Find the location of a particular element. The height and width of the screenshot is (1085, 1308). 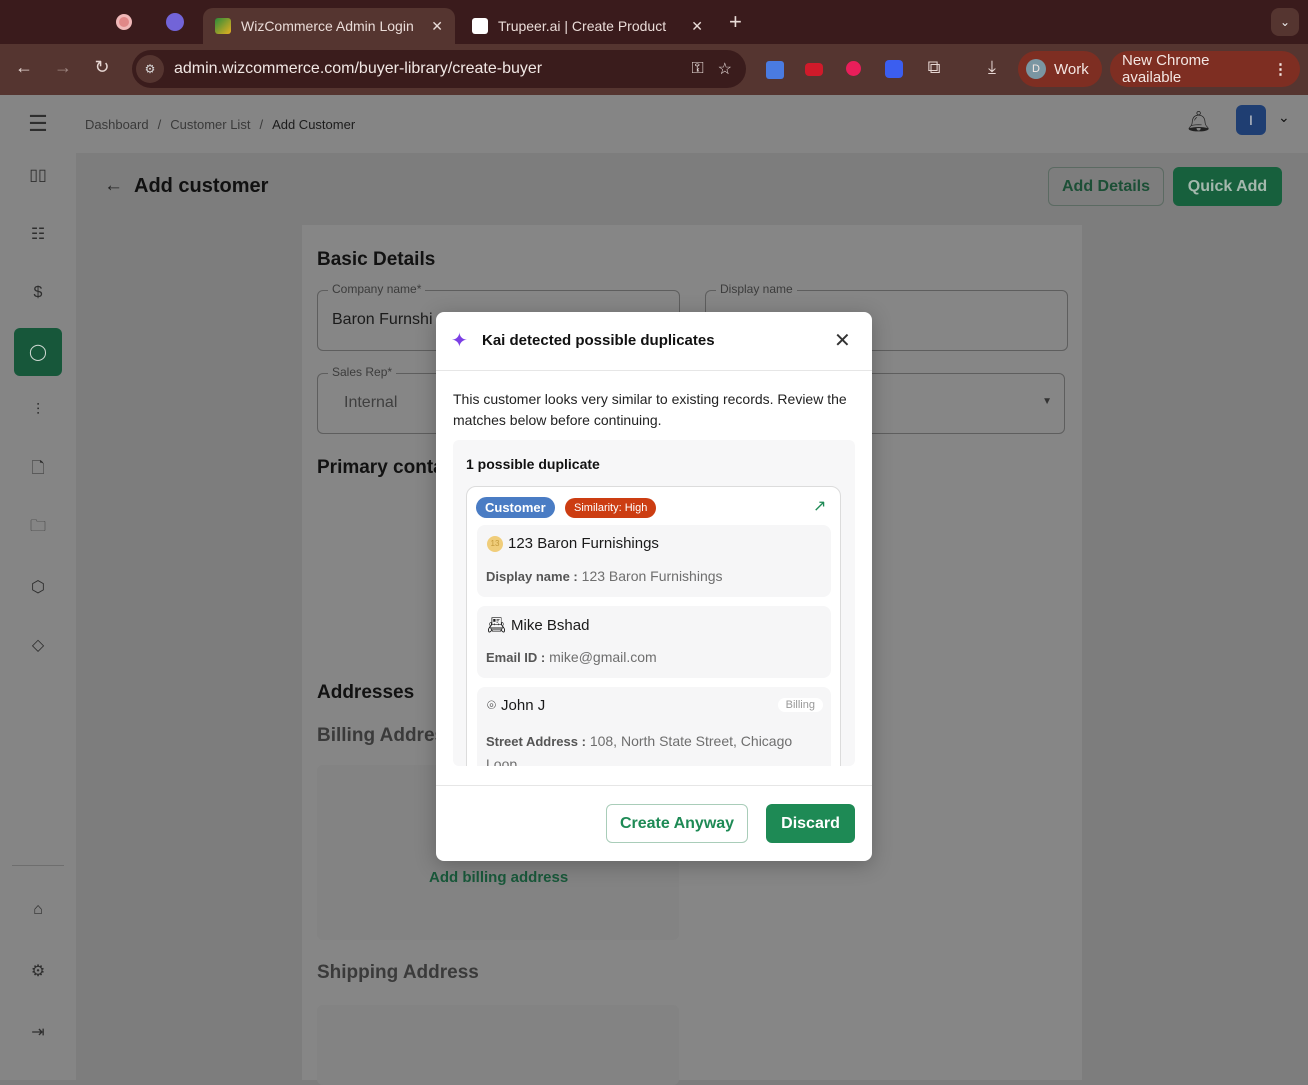

sidebar-item-products: ⬡ is located at coordinates (38, 587).